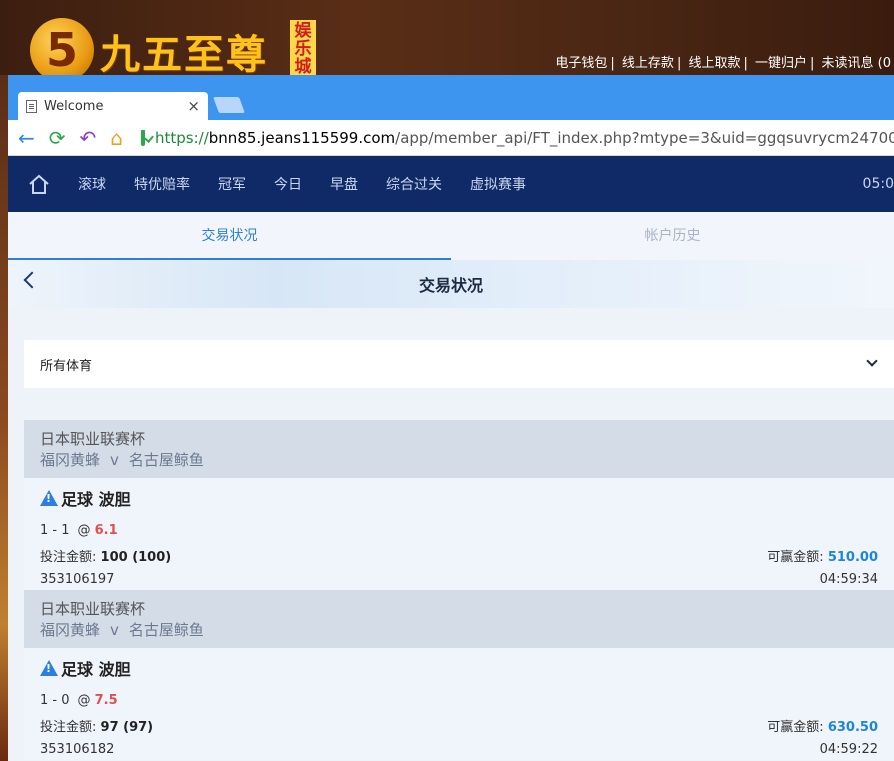  Describe the element at coordinates (184, 54) in the screenshot. I see `site-logo-text: 九五至尊` at that location.